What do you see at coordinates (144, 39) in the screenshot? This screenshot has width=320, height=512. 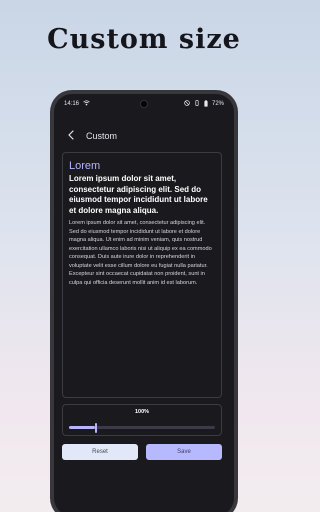 I see `banner-title: Custom size` at bounding box center [144, 39].